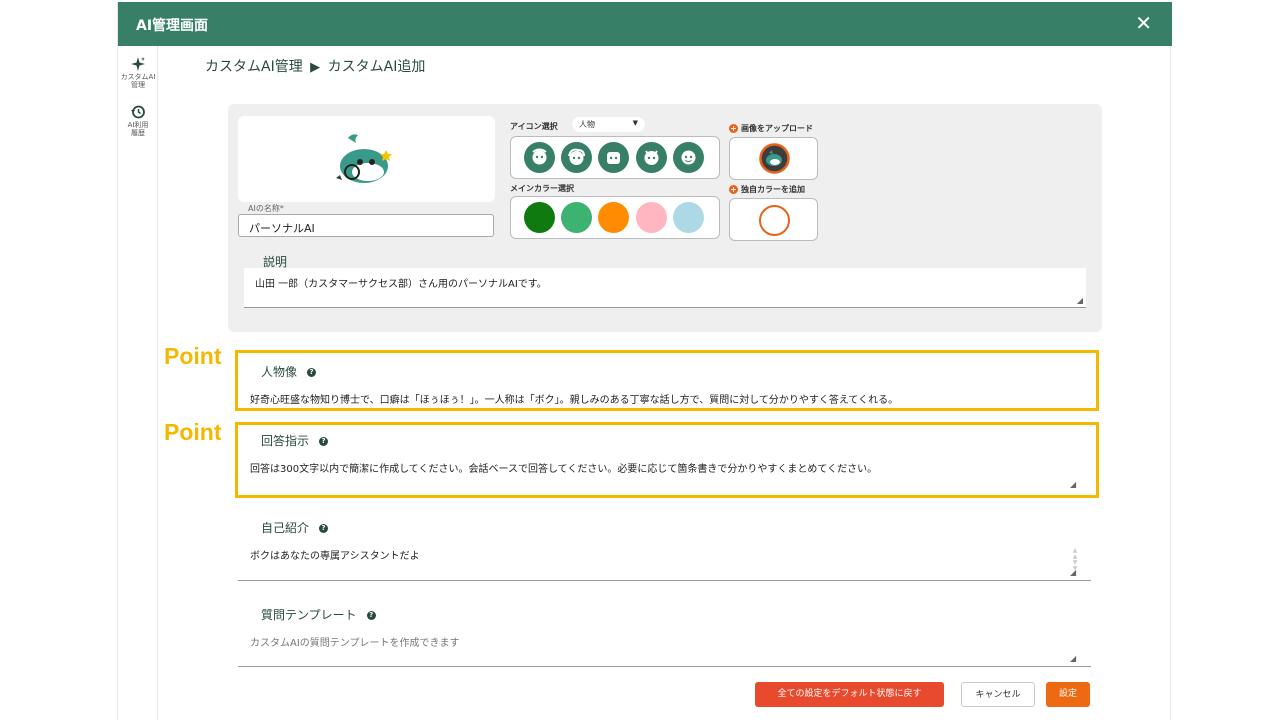 This screenshot has width=1280, height=720. Describe the element at coordinates (998, 694) in the screenshot. I see `cancel-button: キャンセル` at that location.